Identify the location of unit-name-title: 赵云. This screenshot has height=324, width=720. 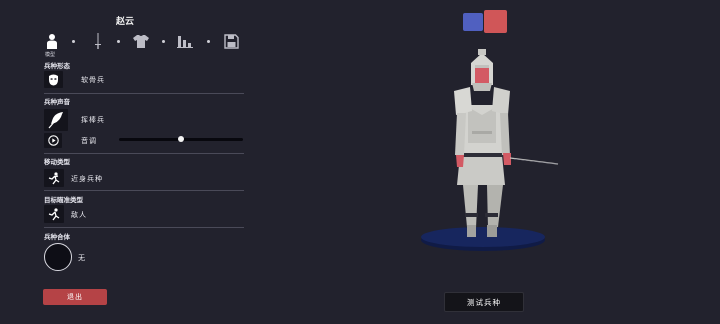
(124, 22).